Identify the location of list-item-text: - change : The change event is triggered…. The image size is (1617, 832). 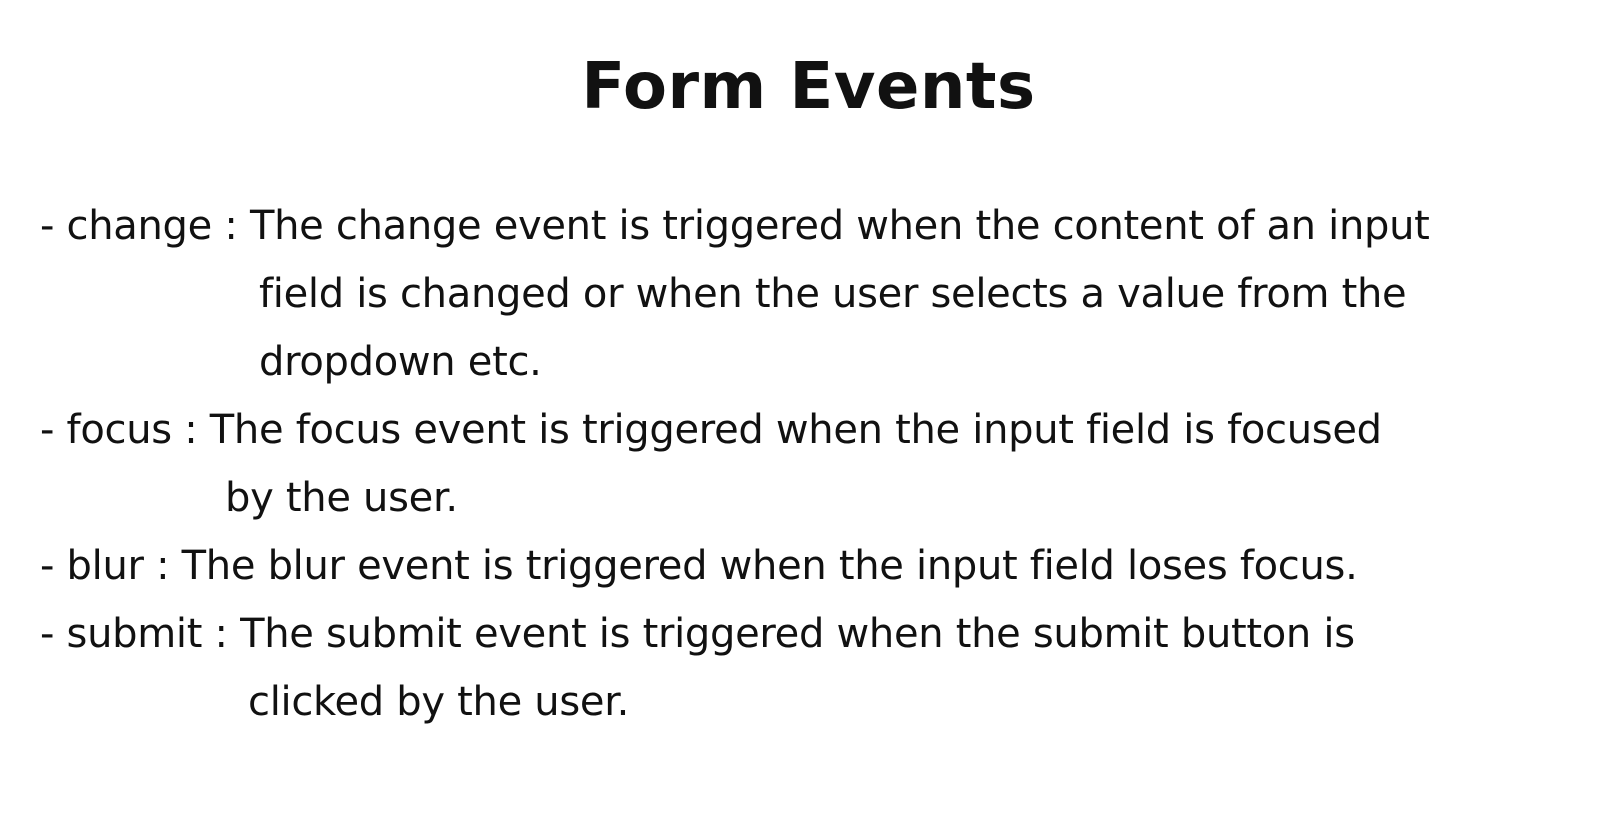
(735, 226).